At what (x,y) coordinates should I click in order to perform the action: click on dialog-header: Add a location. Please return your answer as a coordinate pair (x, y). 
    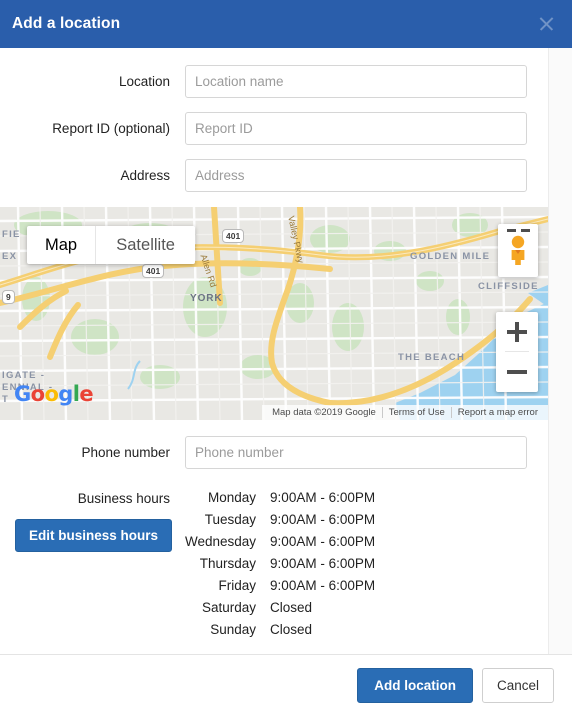
    Looking at the image, I should click on (286, 24).